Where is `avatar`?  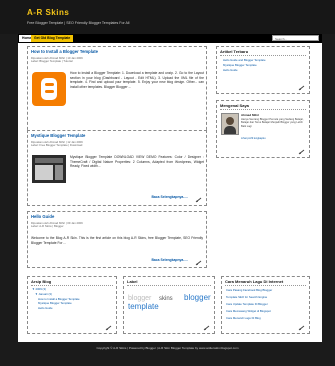
avatar is located at coordinates (230, 124).